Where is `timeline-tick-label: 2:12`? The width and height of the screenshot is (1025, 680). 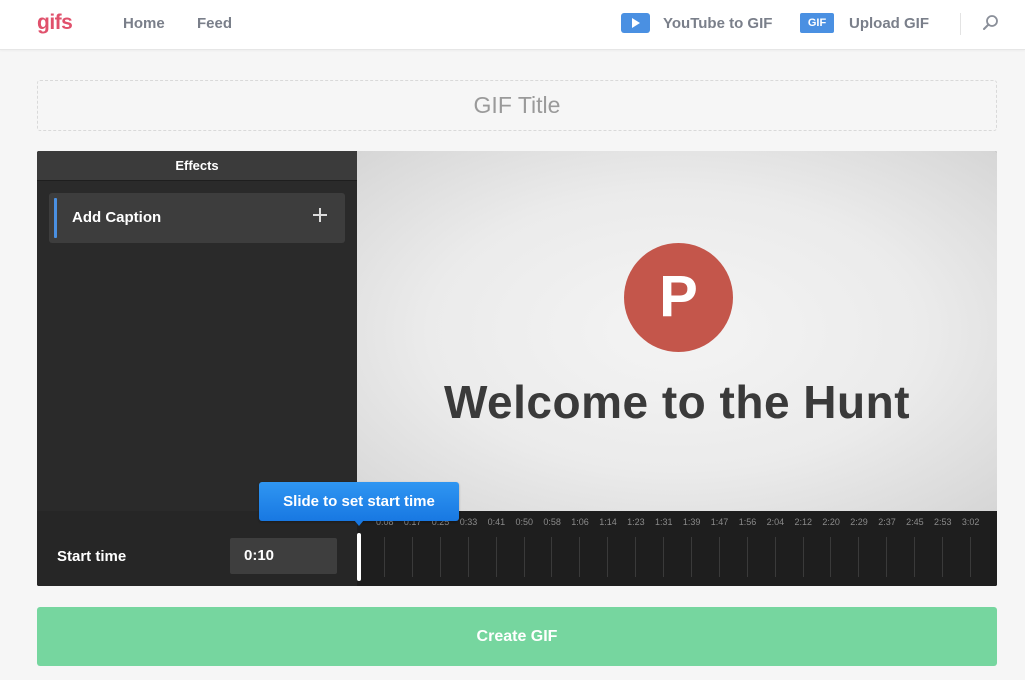
timeline-tick-label: 2:12 is located at coordinates (803, 522).